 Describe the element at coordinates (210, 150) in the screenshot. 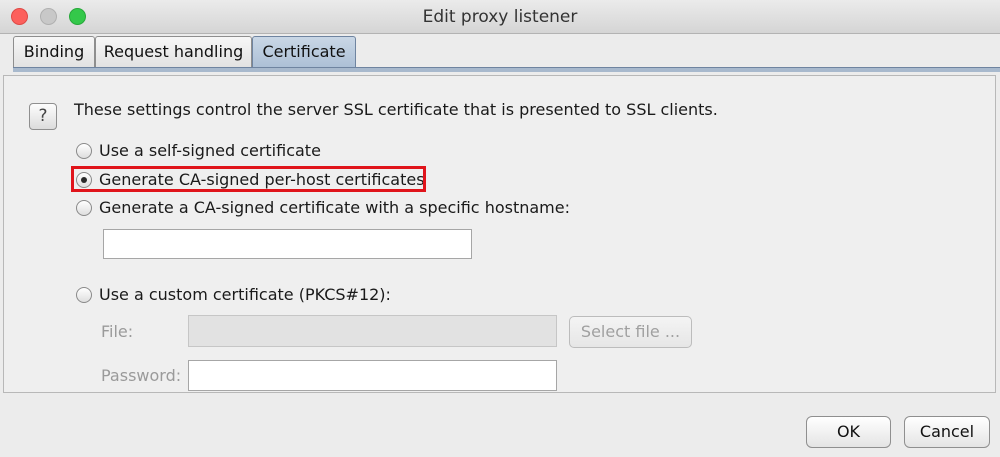

I see `option-label: Use a self-signed certificate` at that location.